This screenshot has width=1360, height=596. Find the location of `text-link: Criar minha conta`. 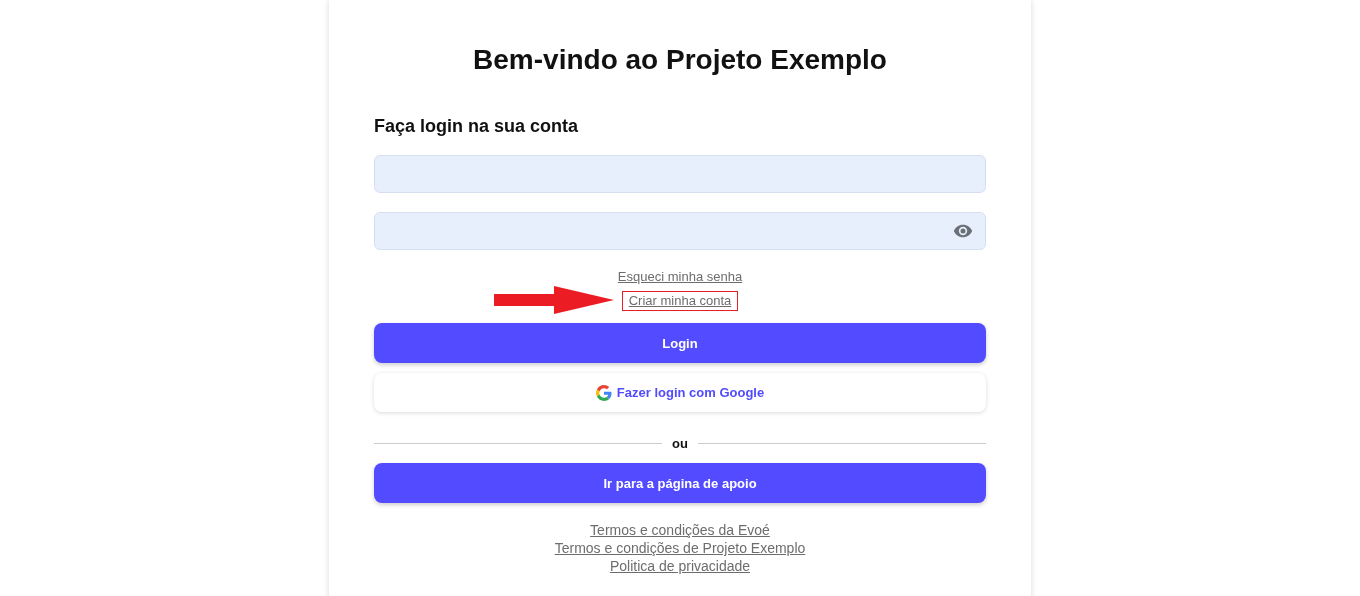

text-link: Criar minha conta is located at coordinates (680, 301).